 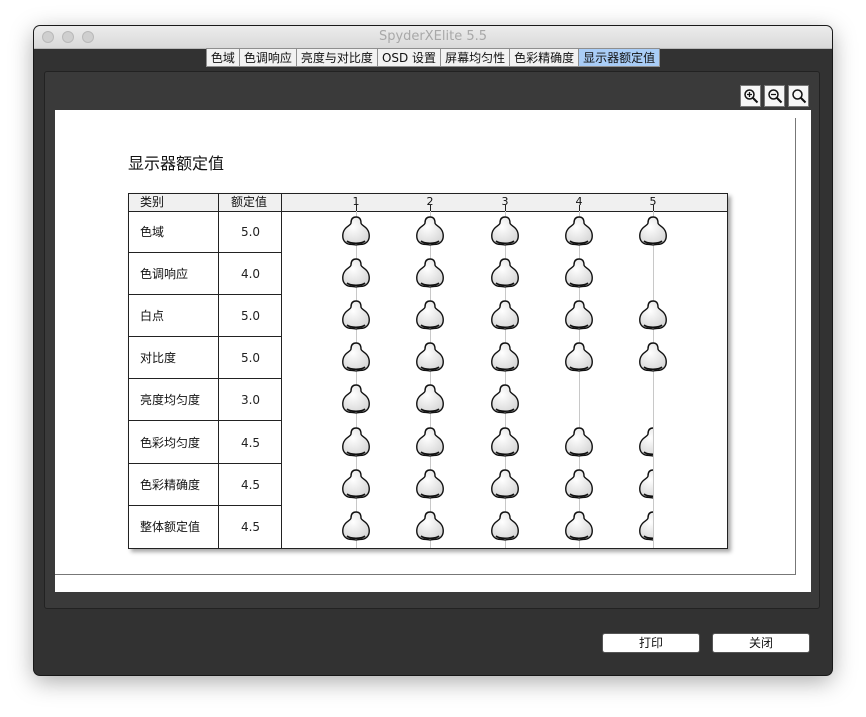 I want to click on zoom-in-icon, so click(x=750, y=96).